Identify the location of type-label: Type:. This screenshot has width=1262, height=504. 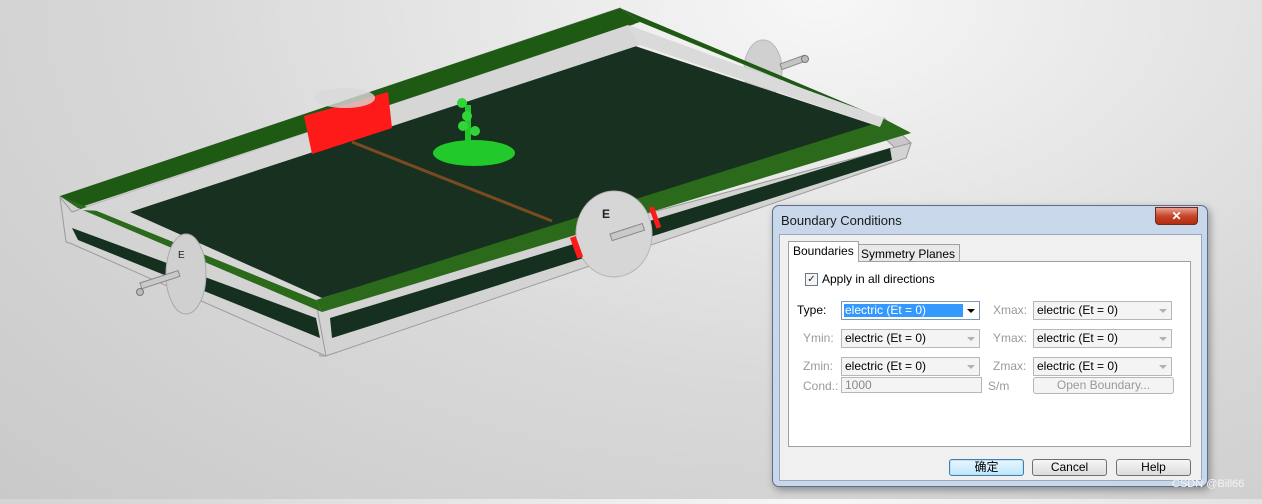
(812, 310).